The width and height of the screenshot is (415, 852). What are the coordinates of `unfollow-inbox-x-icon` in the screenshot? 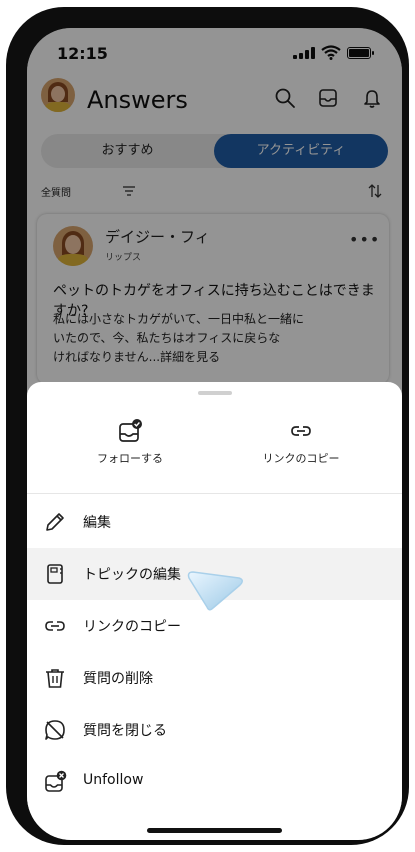 It's located at (56, 781).